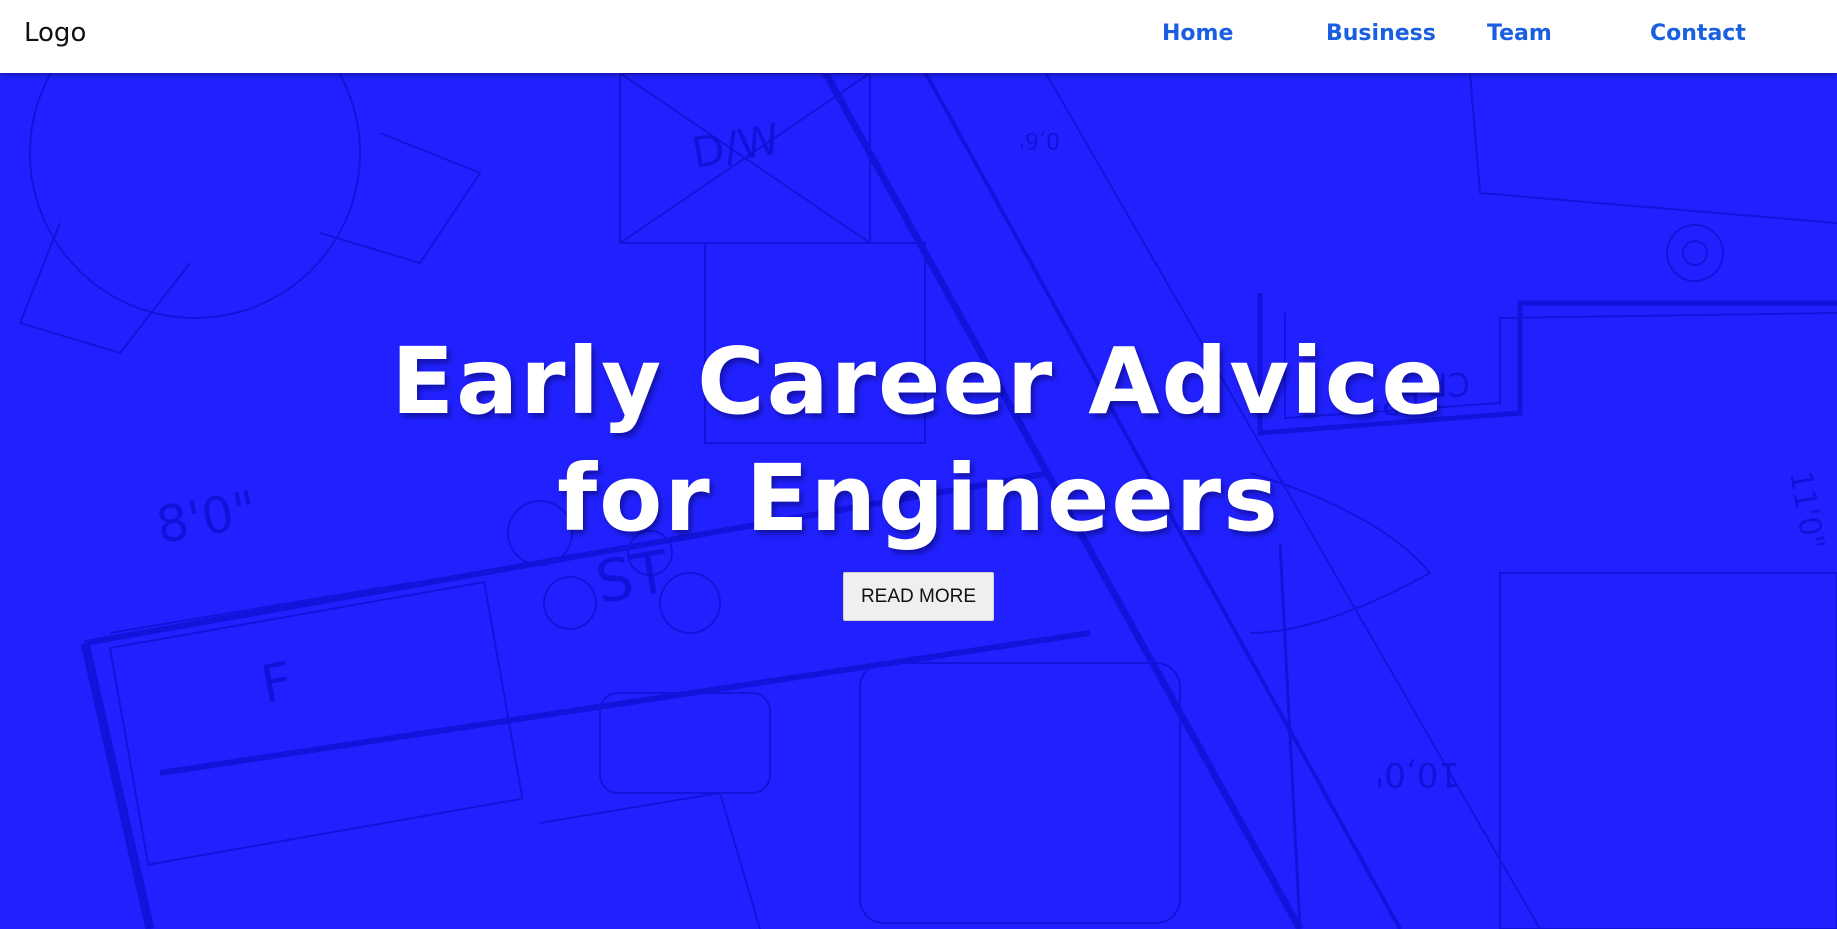  What do you see at coordinates (918, 498) in the screenshot?
I see `hero-title-line-2: for Engineers` at bounding box center [918, 498].